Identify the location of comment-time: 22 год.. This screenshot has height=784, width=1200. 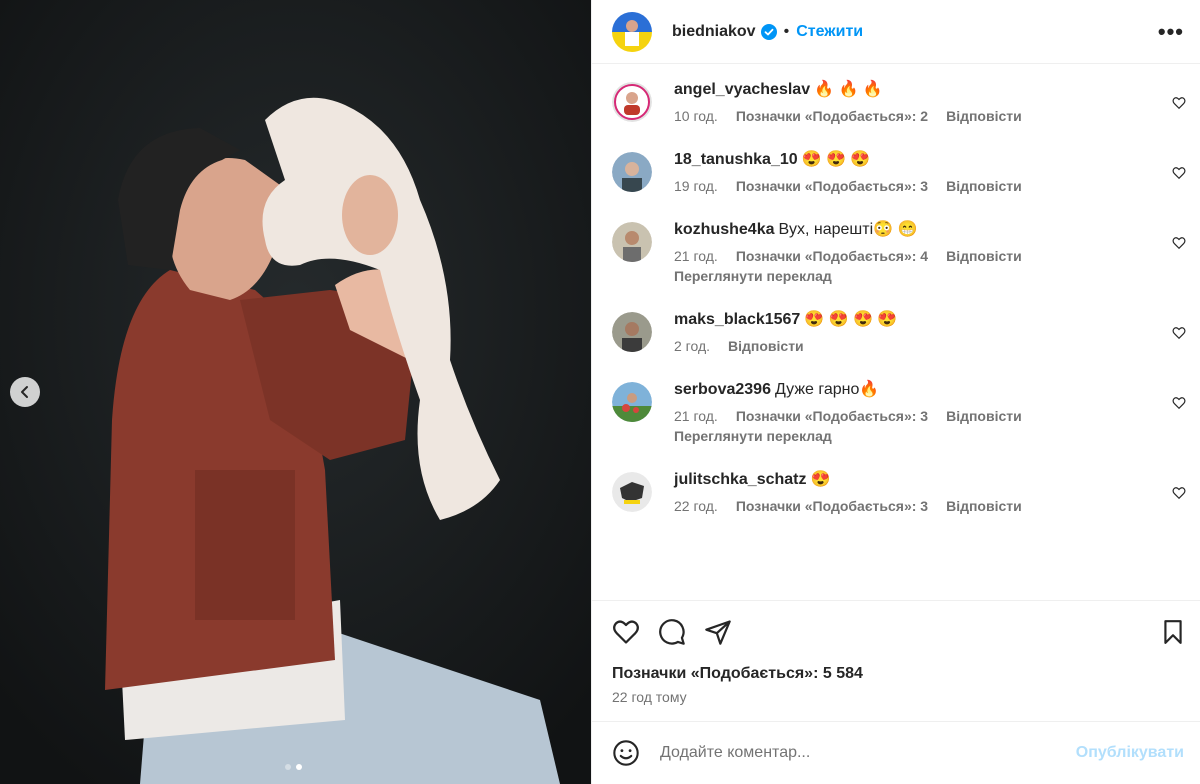
(696, 506).